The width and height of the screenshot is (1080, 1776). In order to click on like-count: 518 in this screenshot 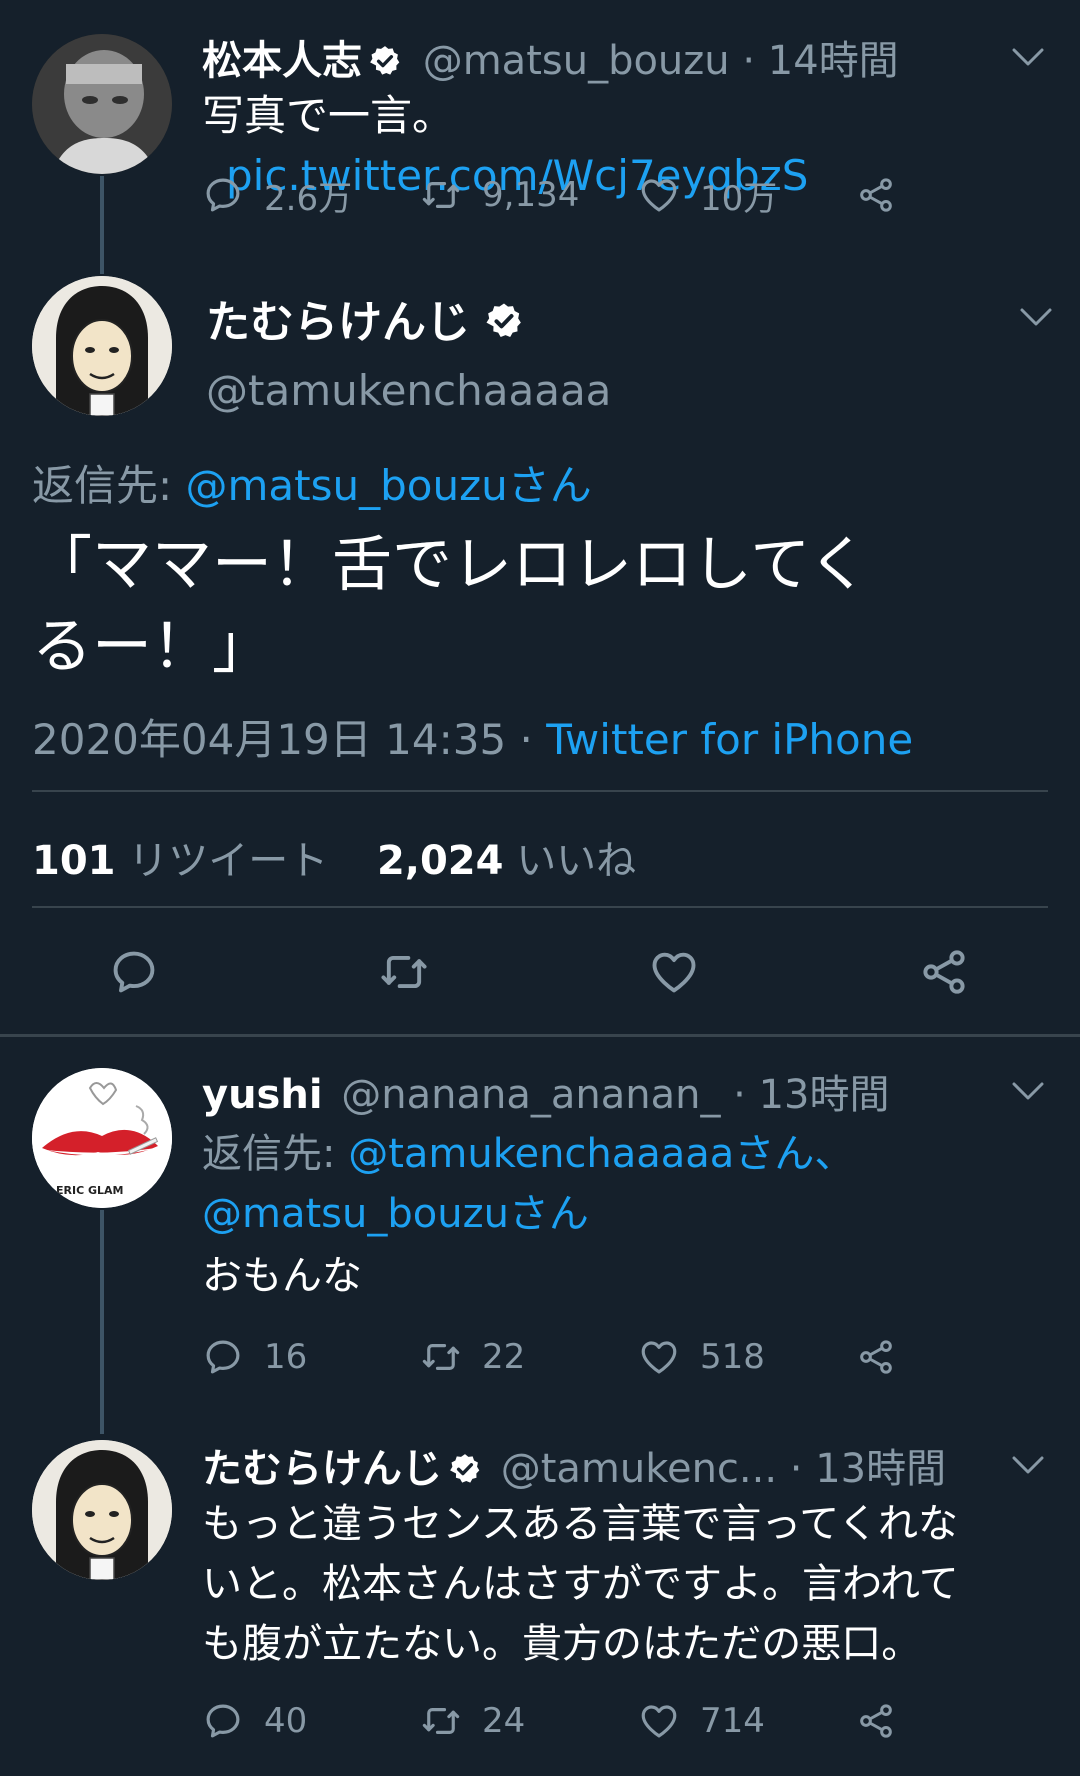, I will do `click(732, 1357)`.